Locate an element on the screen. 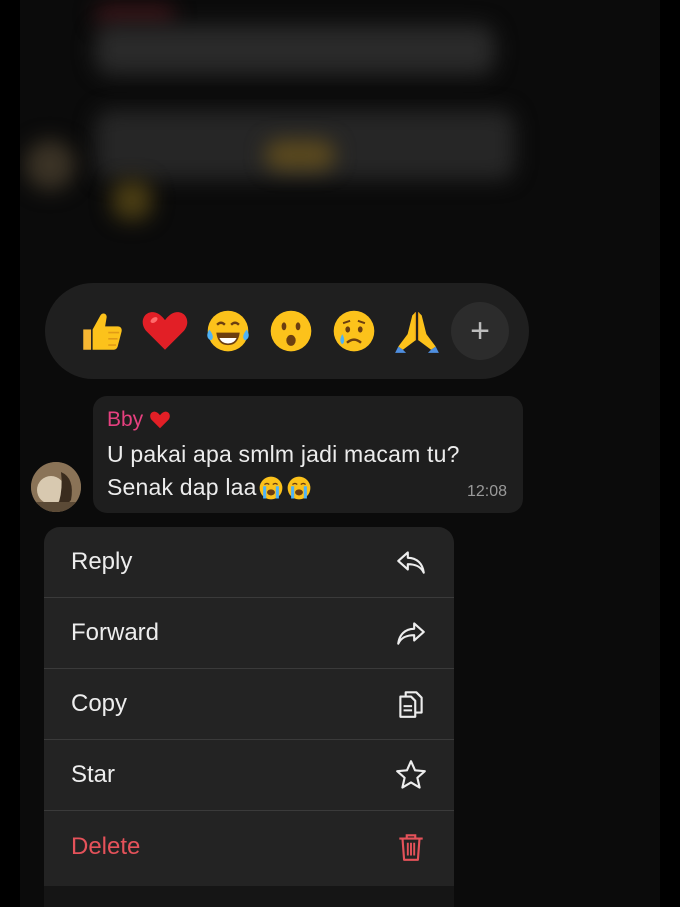  avatar-photo is located at coordinates (56, 487).